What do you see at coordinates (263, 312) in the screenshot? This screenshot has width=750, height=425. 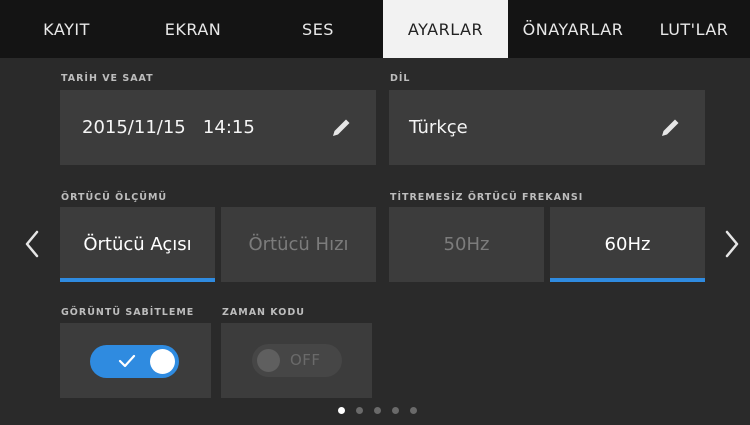 I see `timecode-label: ZAMAN KODU` at bounding box center [263, 312].